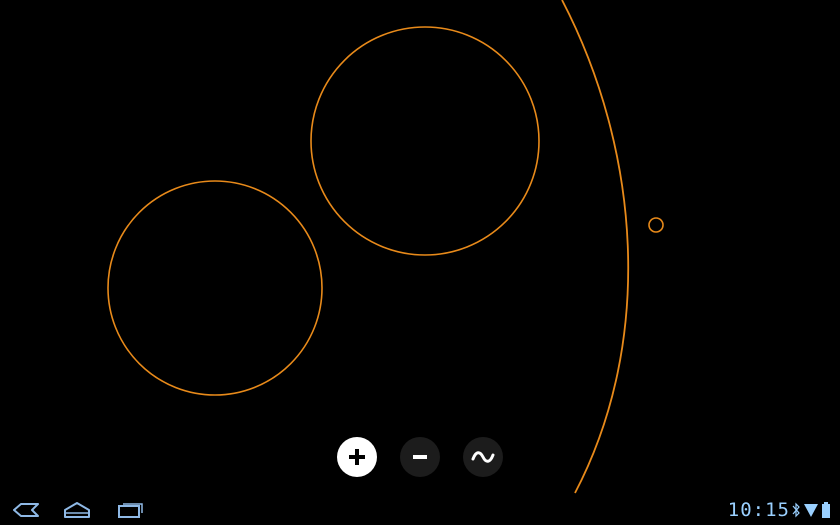 This screenshot has width=840, height=525. Describe the element at coordinates (215, 288) in the screenshot. I see `large-circle-left` at that location.